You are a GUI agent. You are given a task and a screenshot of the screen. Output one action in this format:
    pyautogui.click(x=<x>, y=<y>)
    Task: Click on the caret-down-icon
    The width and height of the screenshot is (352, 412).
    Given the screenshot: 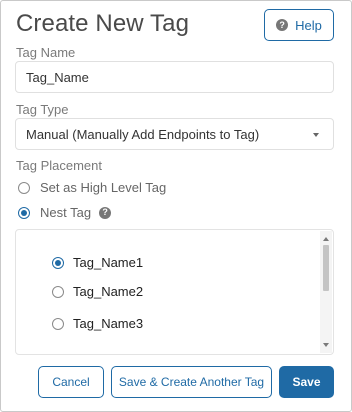 What is the action you would take?
    pyautogui.click(x=316, y=135)
    